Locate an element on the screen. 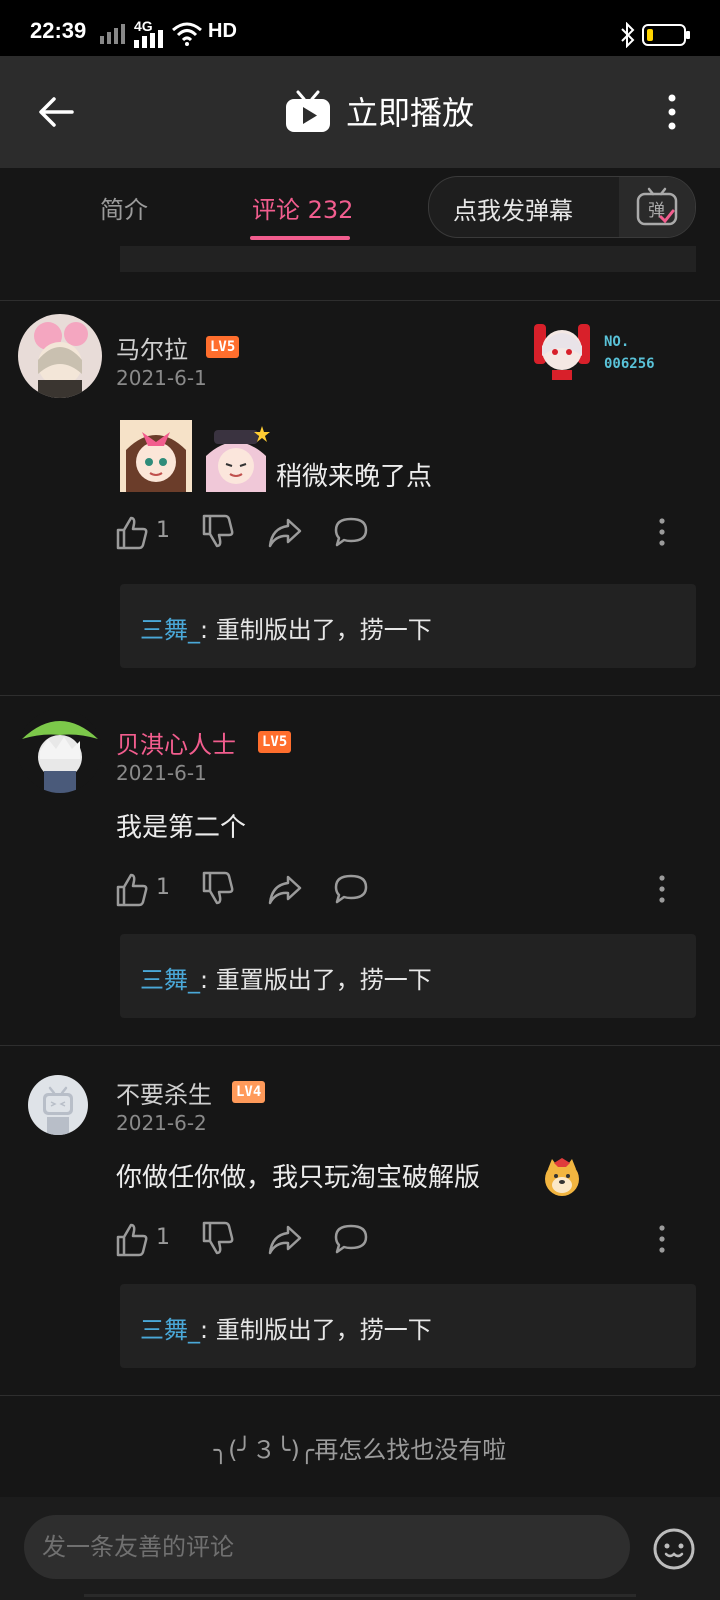 The width and height of the screenshot is (720, 1600). previous-reply-box is located at coordinates (408, 259).